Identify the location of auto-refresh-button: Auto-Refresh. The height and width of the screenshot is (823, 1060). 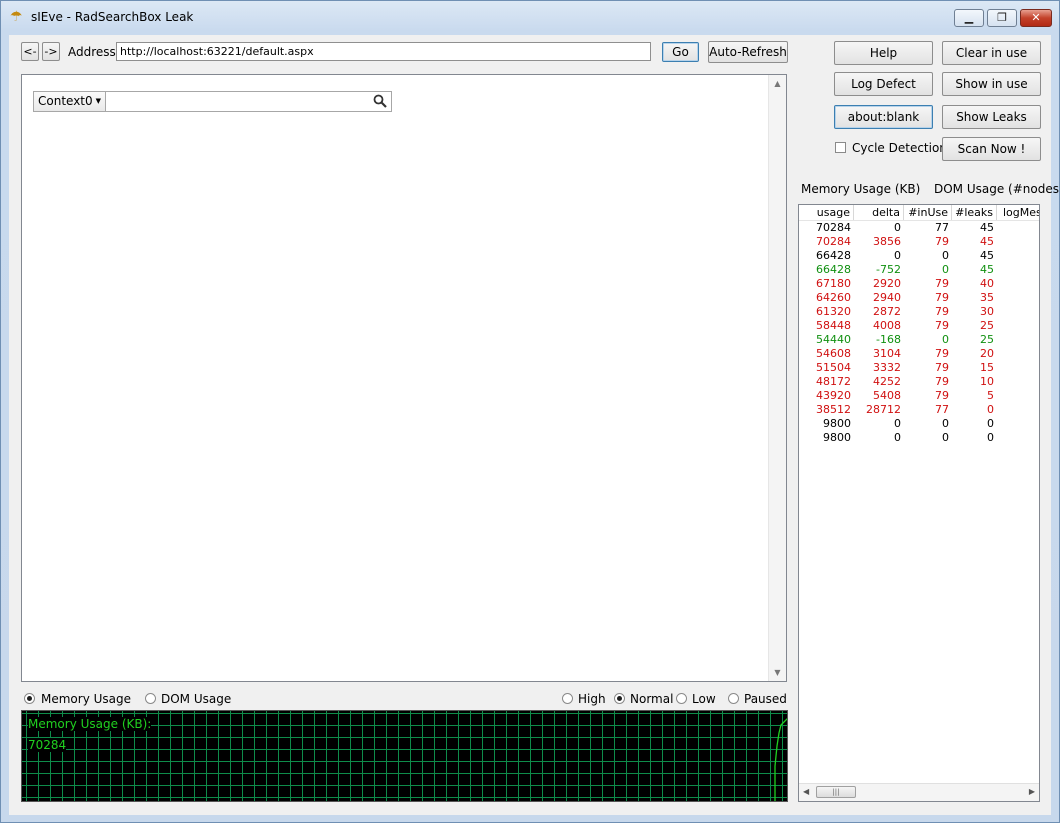
(748, 52).